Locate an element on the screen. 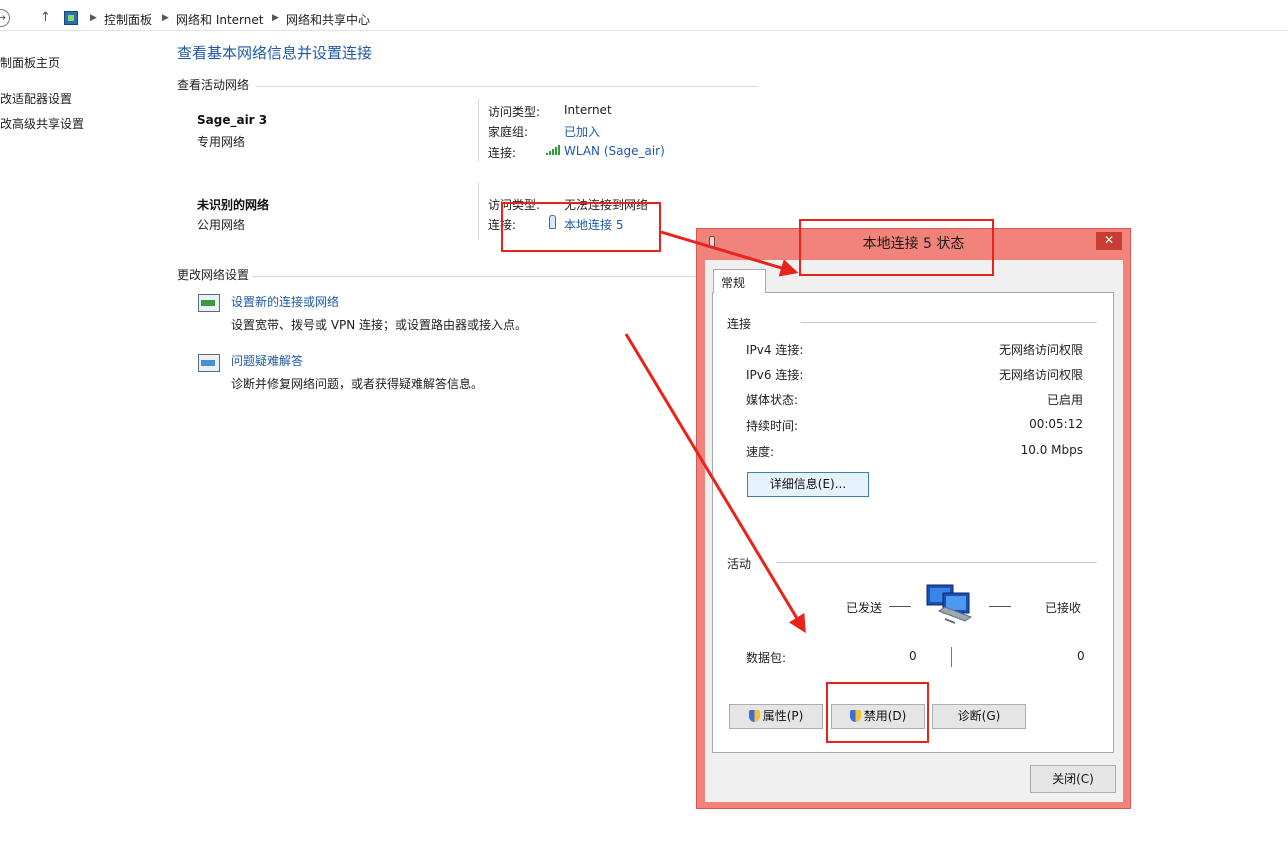 Image resolution: width=1288 pixels, height=858 pixels. annotation-arrow-to-disable is located at coordinates (715, 483).